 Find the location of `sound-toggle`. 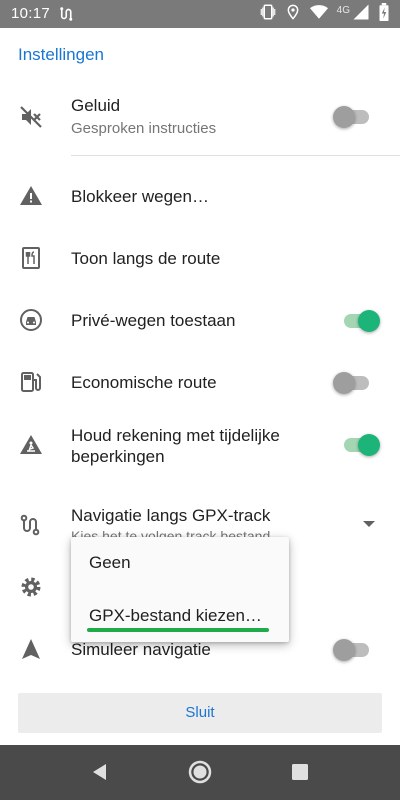

sound-toggle is located at coordinates (352, 117).